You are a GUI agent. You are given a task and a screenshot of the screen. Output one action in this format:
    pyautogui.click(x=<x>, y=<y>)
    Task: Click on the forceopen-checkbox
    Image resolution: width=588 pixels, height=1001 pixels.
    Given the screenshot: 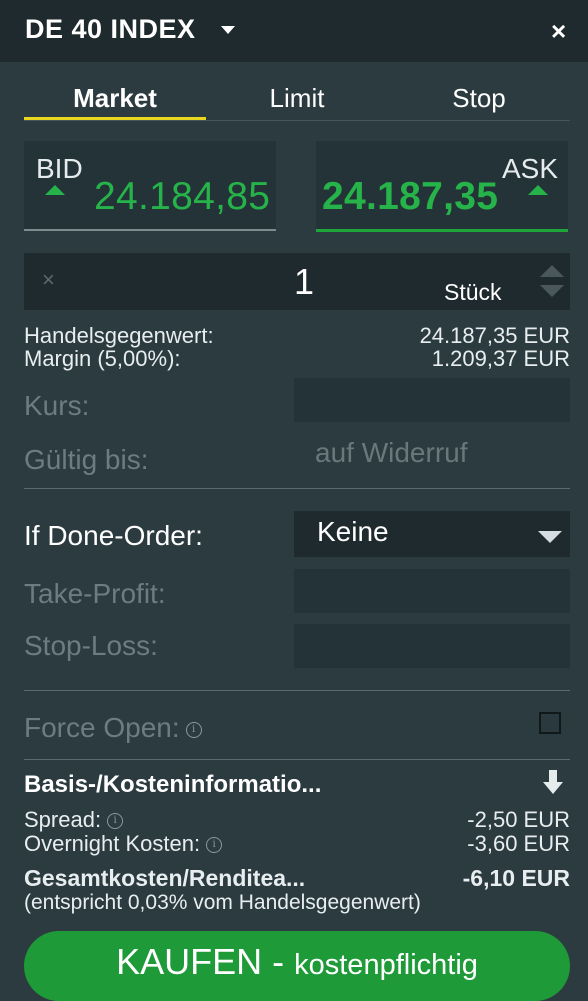 What is the action you would take?
    pyautogui.click(x=550, y=723)
    